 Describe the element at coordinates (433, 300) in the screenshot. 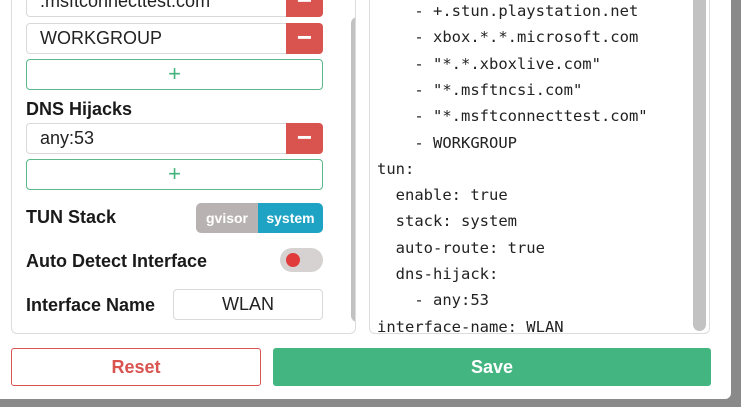

I see `code-line: - any:53` at that location.